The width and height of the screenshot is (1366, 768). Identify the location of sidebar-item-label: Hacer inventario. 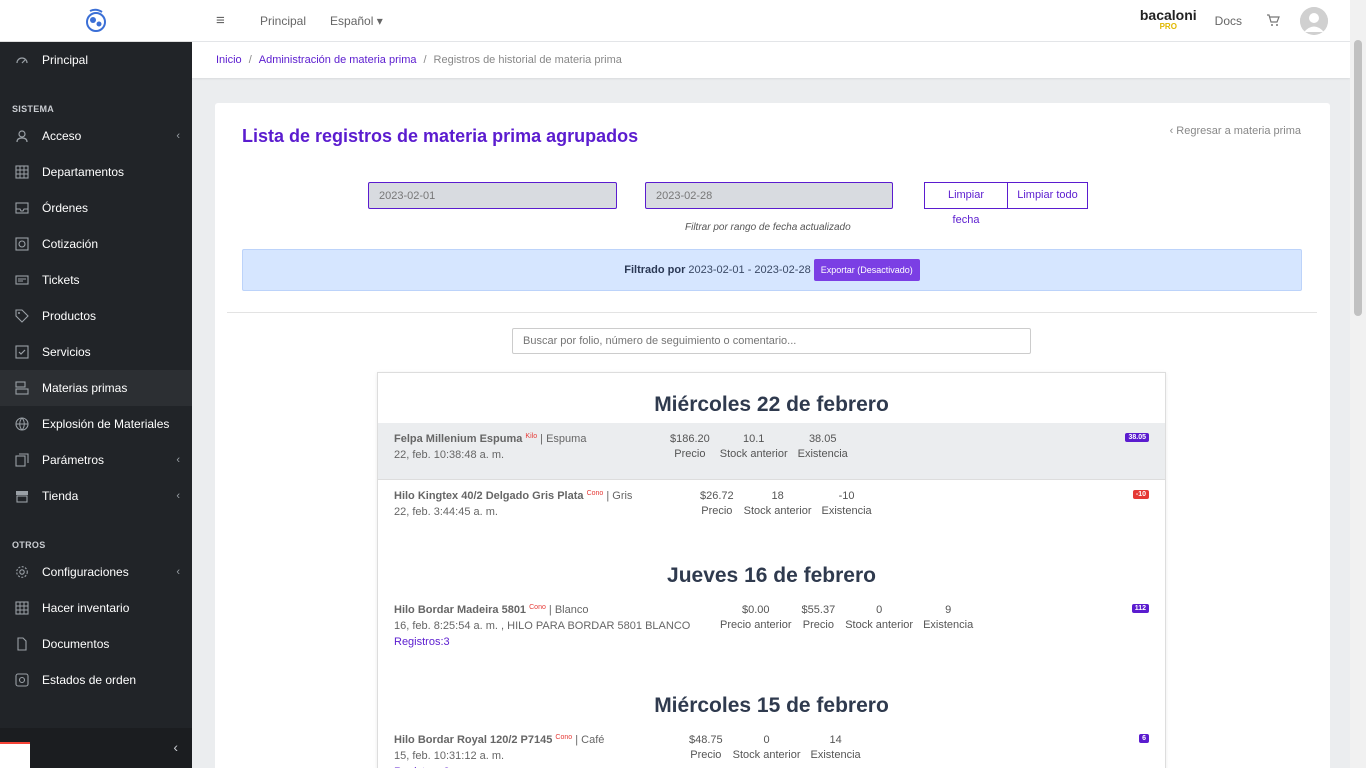
(86, 608).